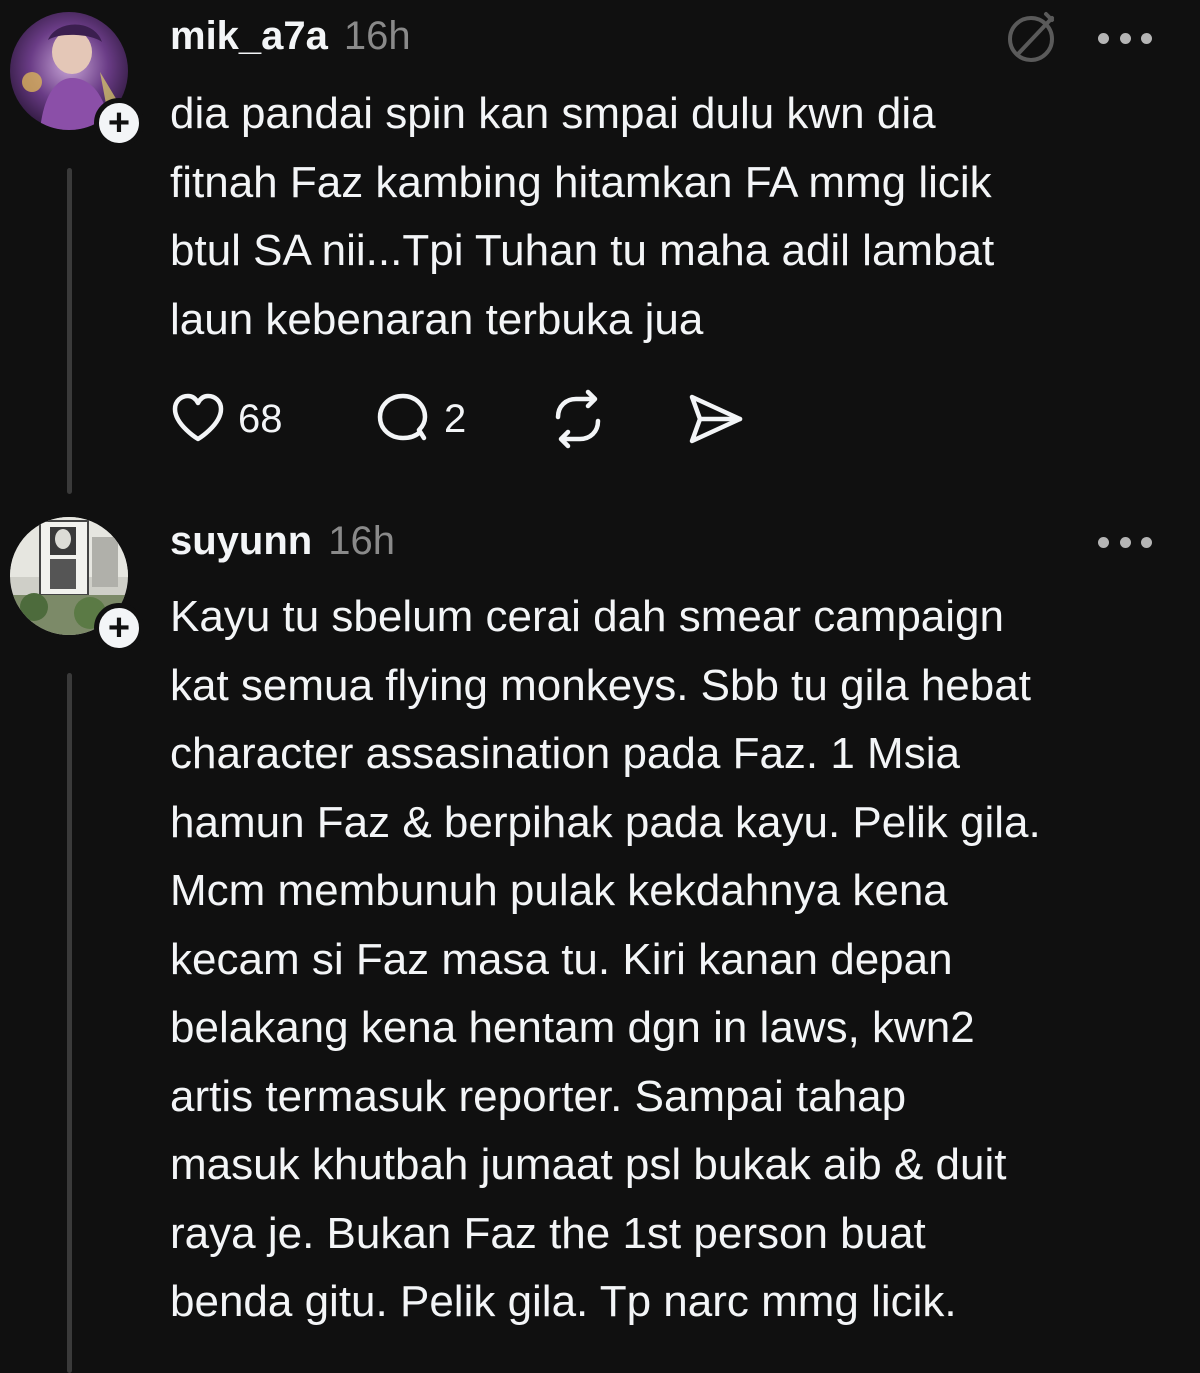 Image resolution: width=1200 pixels, height=1373 pixels. What do you see at coordinates (402, 417) in the screenshot?
I see `comment-icon` at bounding box center [402, 417].